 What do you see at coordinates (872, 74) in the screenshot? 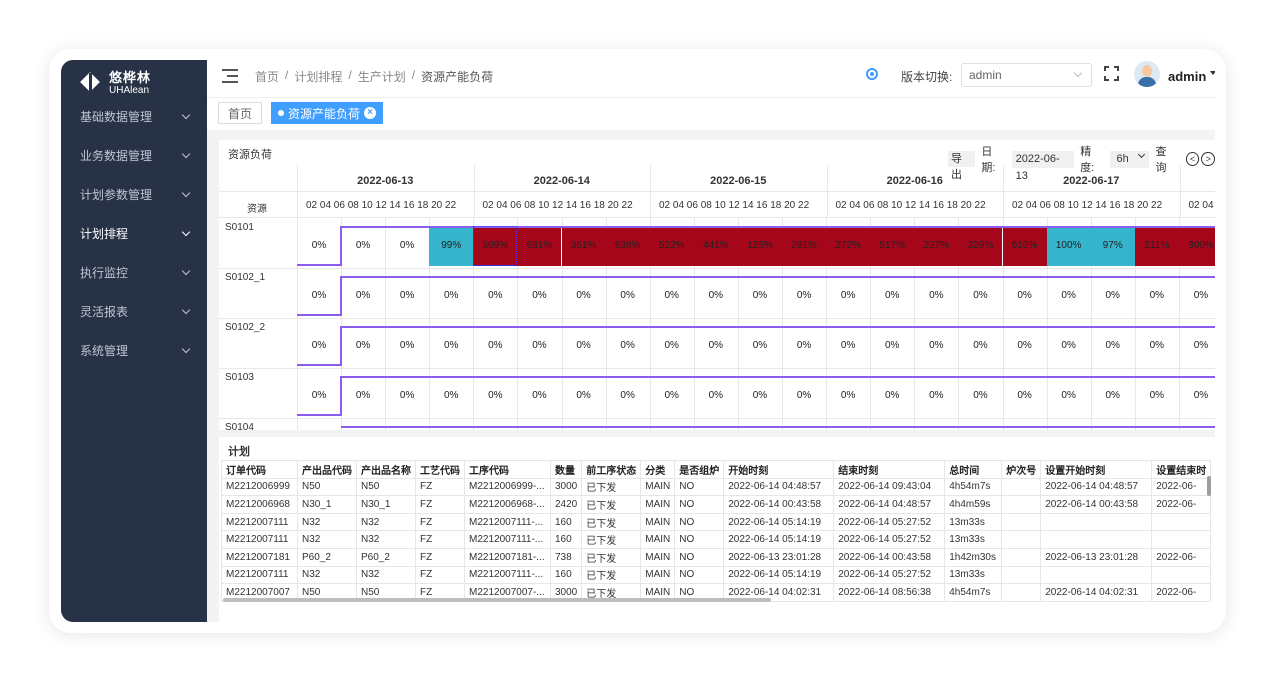
I see `gear-icon` at bounding box center [872, 74].